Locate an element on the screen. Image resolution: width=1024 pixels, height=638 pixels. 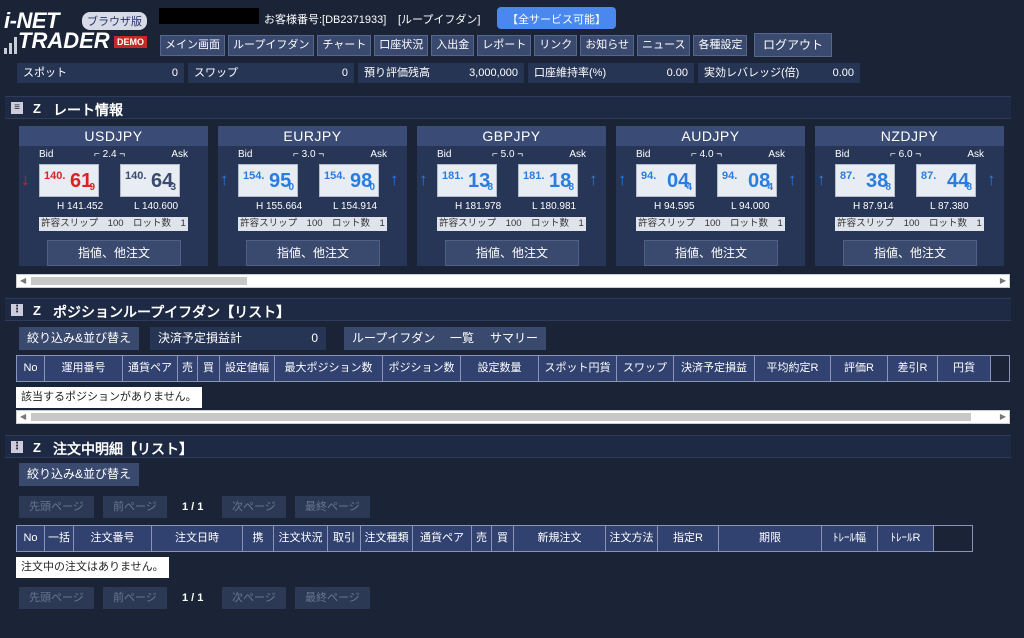
summary-button: サマリー is located at coordinates (514, 338).